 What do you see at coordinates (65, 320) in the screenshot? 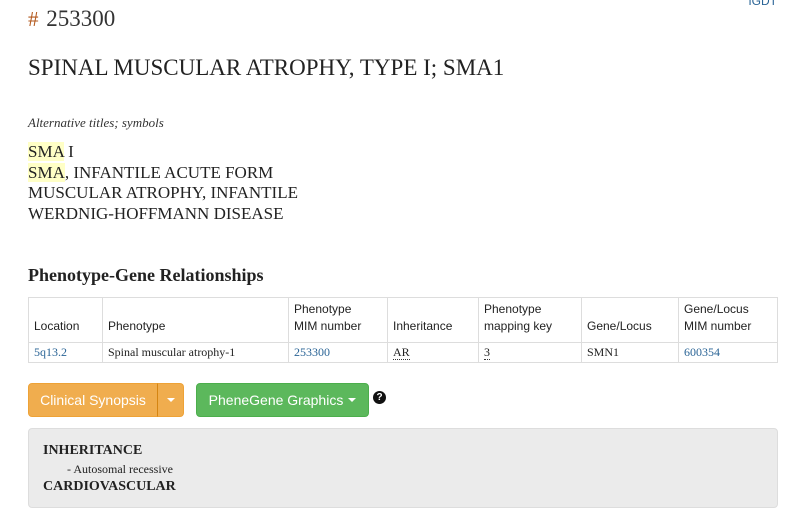
I see `column-header-location: Location` at bounding box center [65, 320].